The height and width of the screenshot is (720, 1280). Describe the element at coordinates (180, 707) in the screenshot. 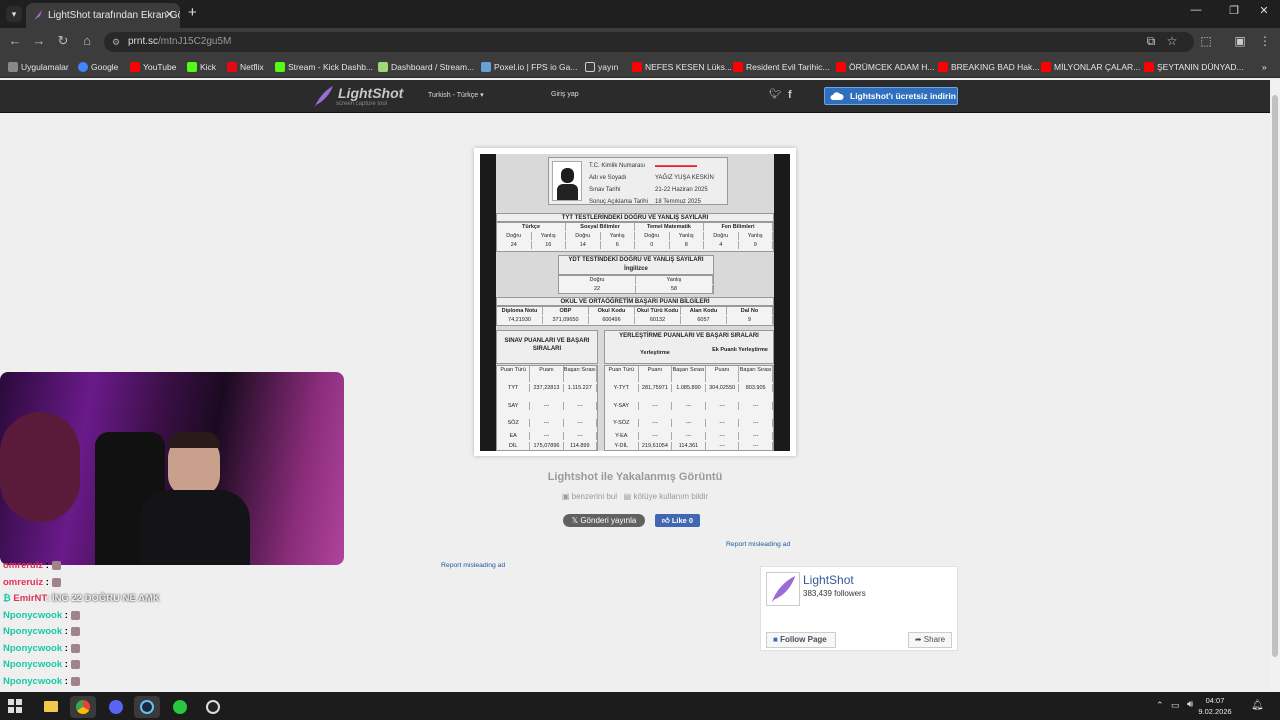

I see `xbox-icon` at that location.